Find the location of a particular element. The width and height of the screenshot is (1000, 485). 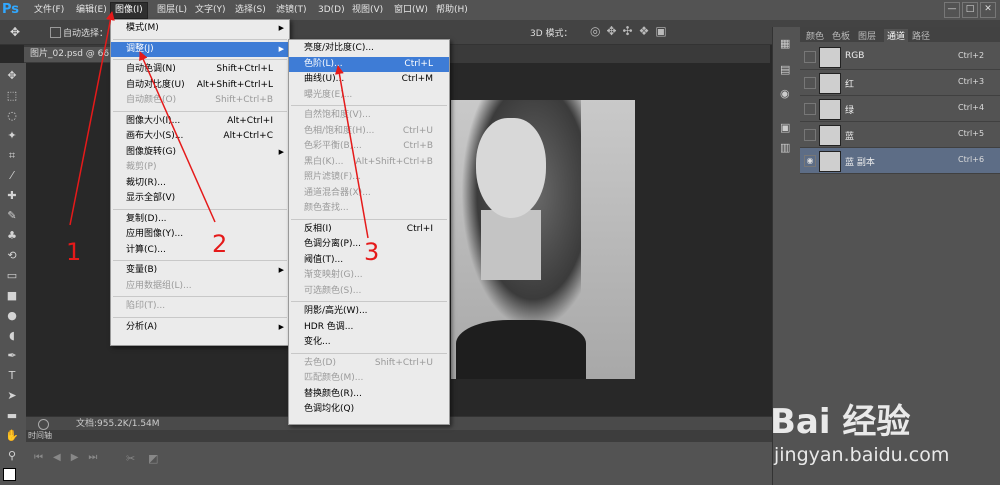

watermark-logo: Bai 经验 is located at coordinates (840, 422).